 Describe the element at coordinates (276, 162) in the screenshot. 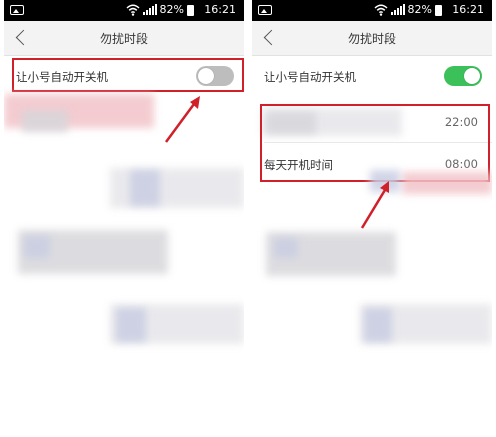

I see `annotation-arrows` at that location.